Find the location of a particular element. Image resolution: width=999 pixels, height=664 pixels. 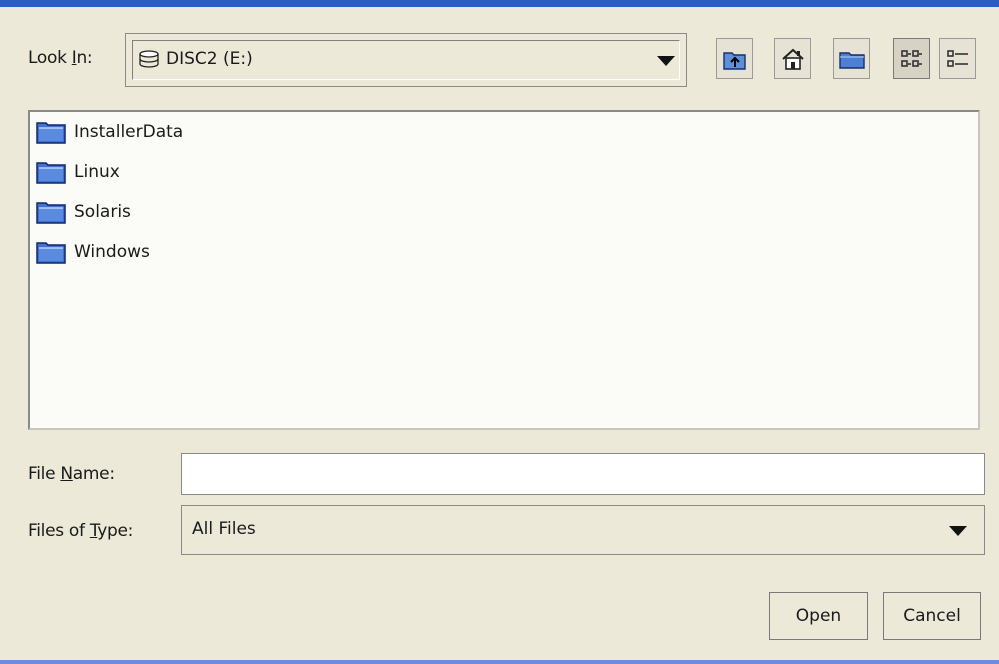

list-view-button is located at coordinates (911, 58).